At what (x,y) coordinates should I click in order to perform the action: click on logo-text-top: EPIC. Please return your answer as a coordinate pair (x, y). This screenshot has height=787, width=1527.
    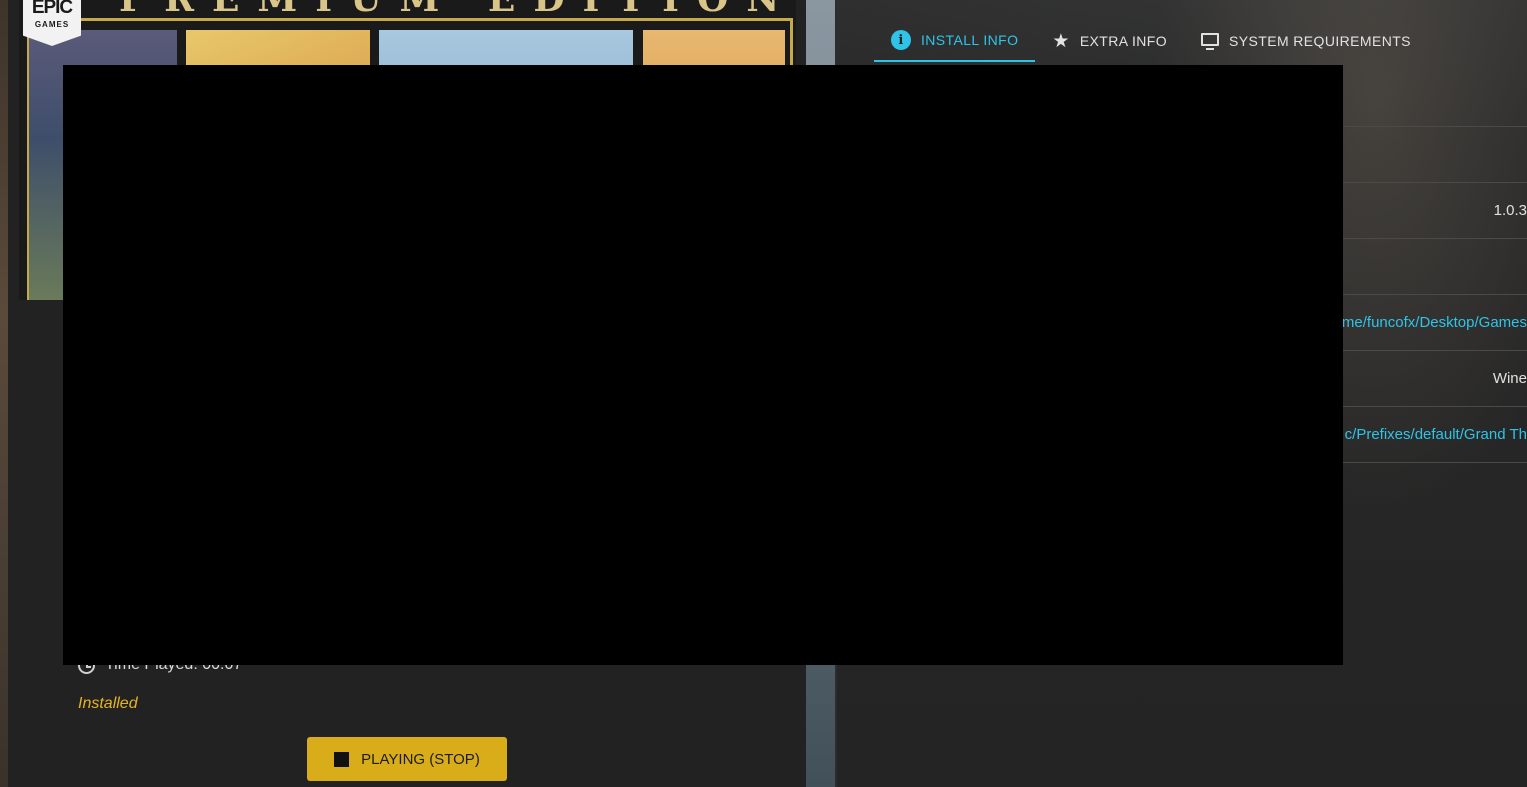
    Looking at the image, I should click on (52, 9).